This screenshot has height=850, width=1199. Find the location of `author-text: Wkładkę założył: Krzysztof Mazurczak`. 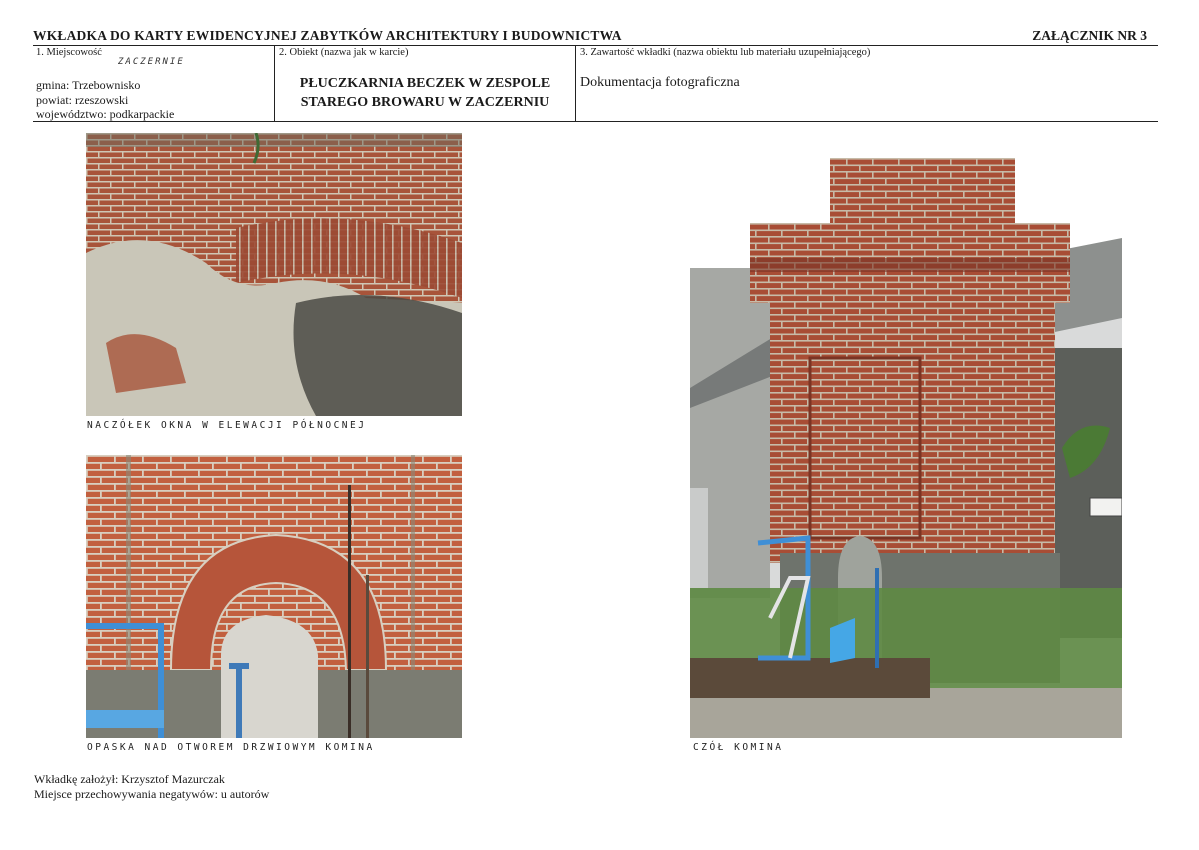

author-text: Wkładkę założył: Krzysztof Mazurczak is located at coordinates (129, 779).